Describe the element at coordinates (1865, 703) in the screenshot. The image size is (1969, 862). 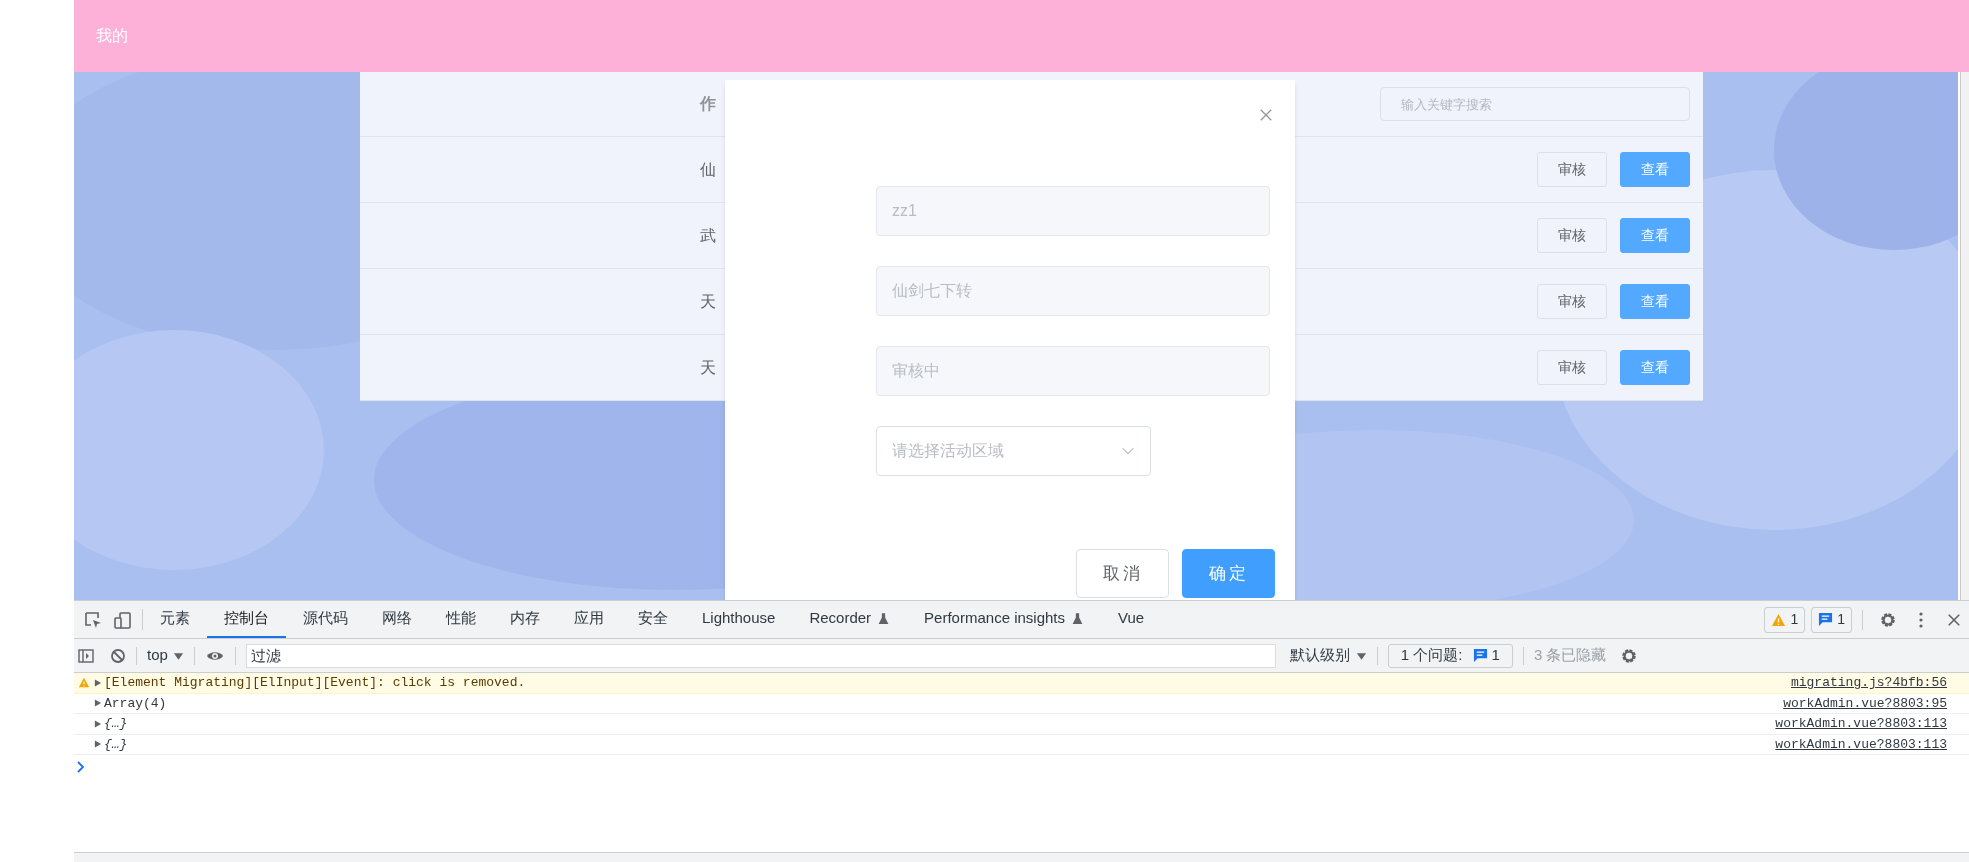
I see `source-link: workAdmin.vue?8803:95` at that location.